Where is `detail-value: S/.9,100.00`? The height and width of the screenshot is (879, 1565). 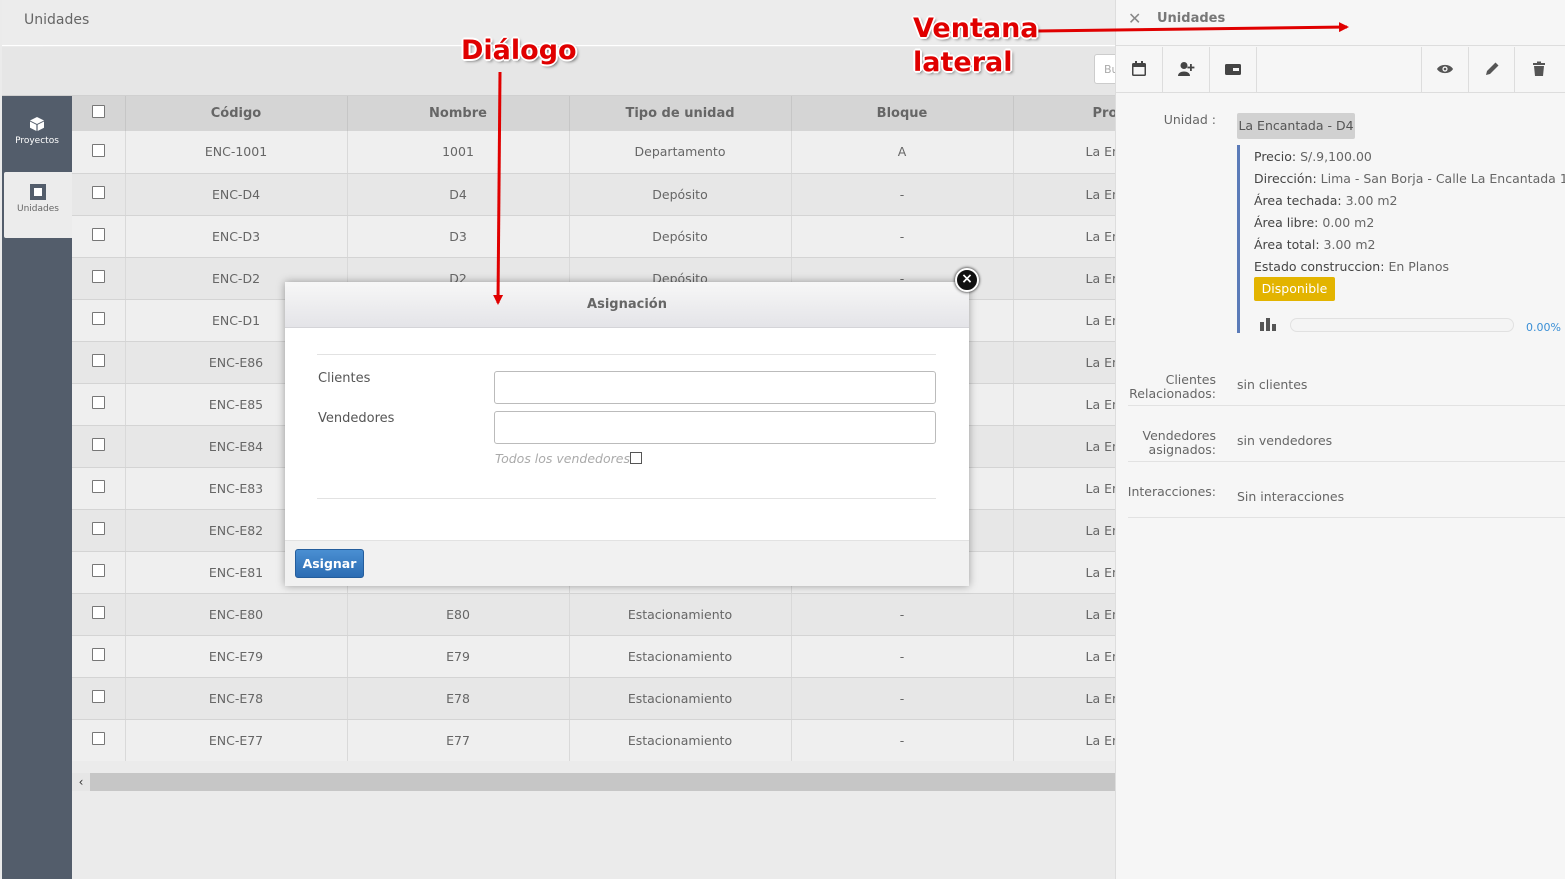
detail-value: S/.9,100.00 is located at coordinates (1336, 156).